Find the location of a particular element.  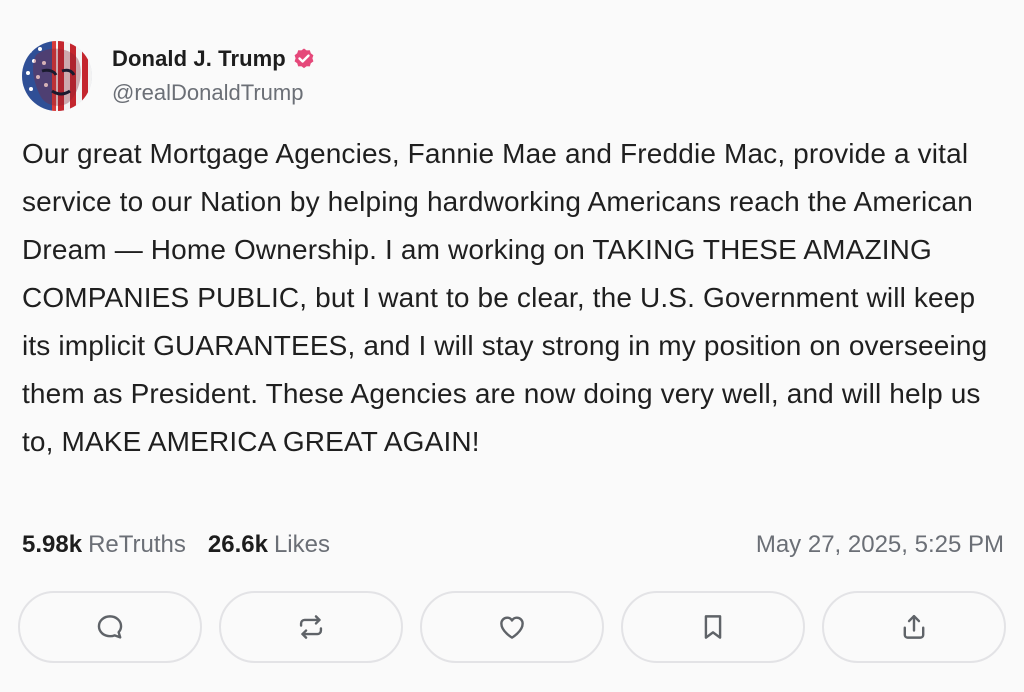

bookmark-button is located at coordinates (713, 627).